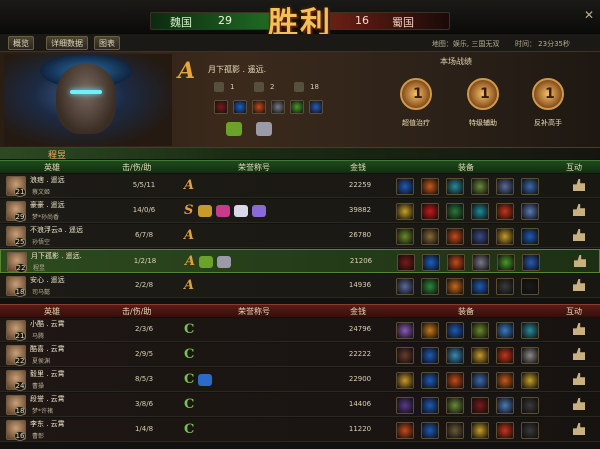 The image size is (600, 449). Describe the element at coordinates (314, 88) in the screenshot. I see `assists-stat: 18` at that location.